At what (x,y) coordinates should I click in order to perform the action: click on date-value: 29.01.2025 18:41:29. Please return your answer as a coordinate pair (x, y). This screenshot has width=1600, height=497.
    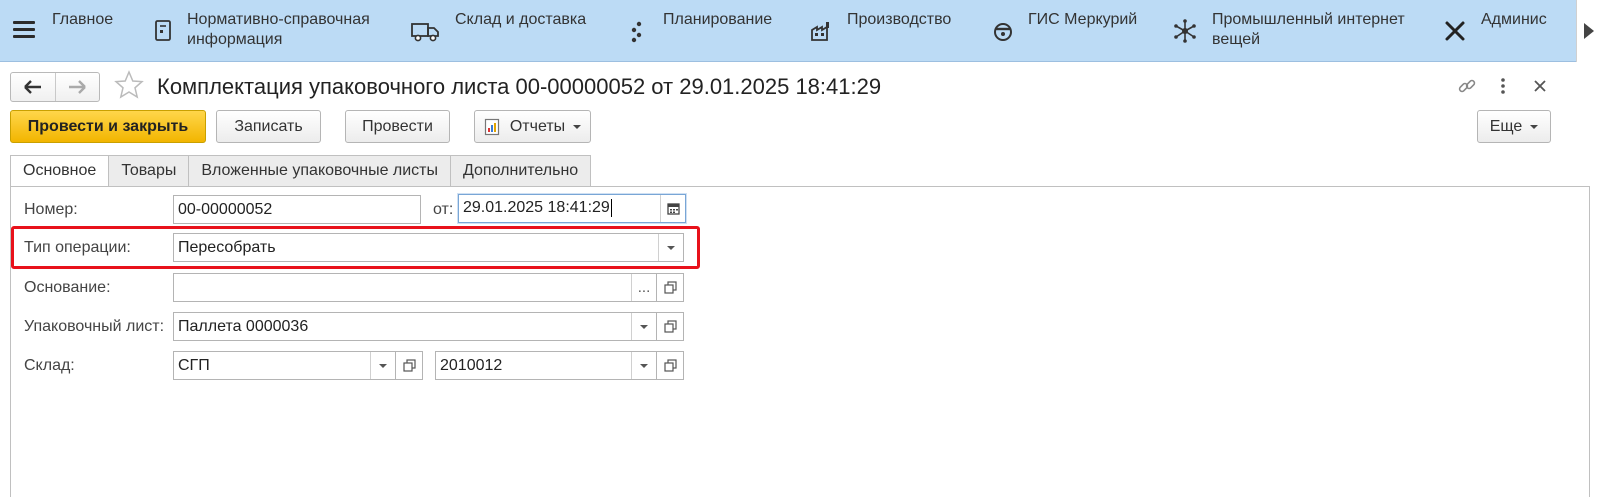
    Looking at the image, I should click on (536, 208).